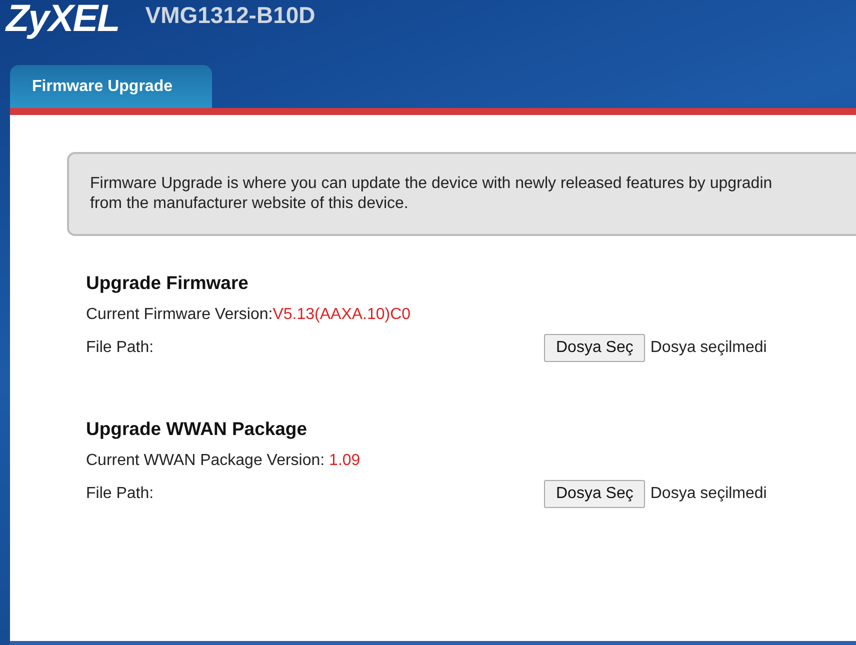  What do you see at coordinates (63, 19) in the screenshot?
I see `zyxel-logo: ZyXEL` at bounding box center [63, 19].